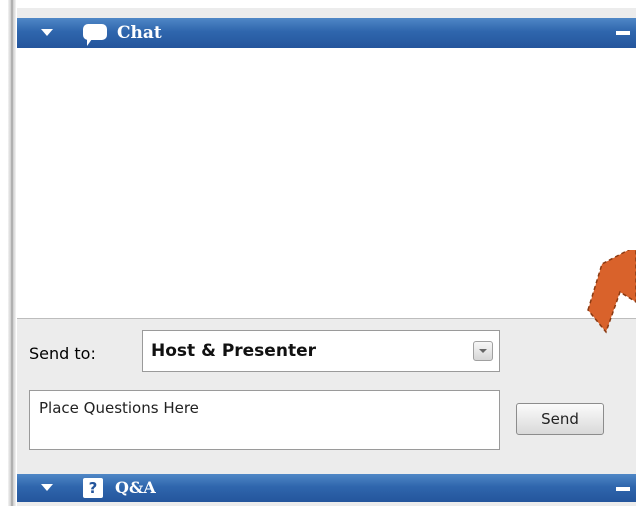 The height and width of the screenshot is (506, 636). I want to click on qa-panel-header: ? Q&A, so click(326, 488).